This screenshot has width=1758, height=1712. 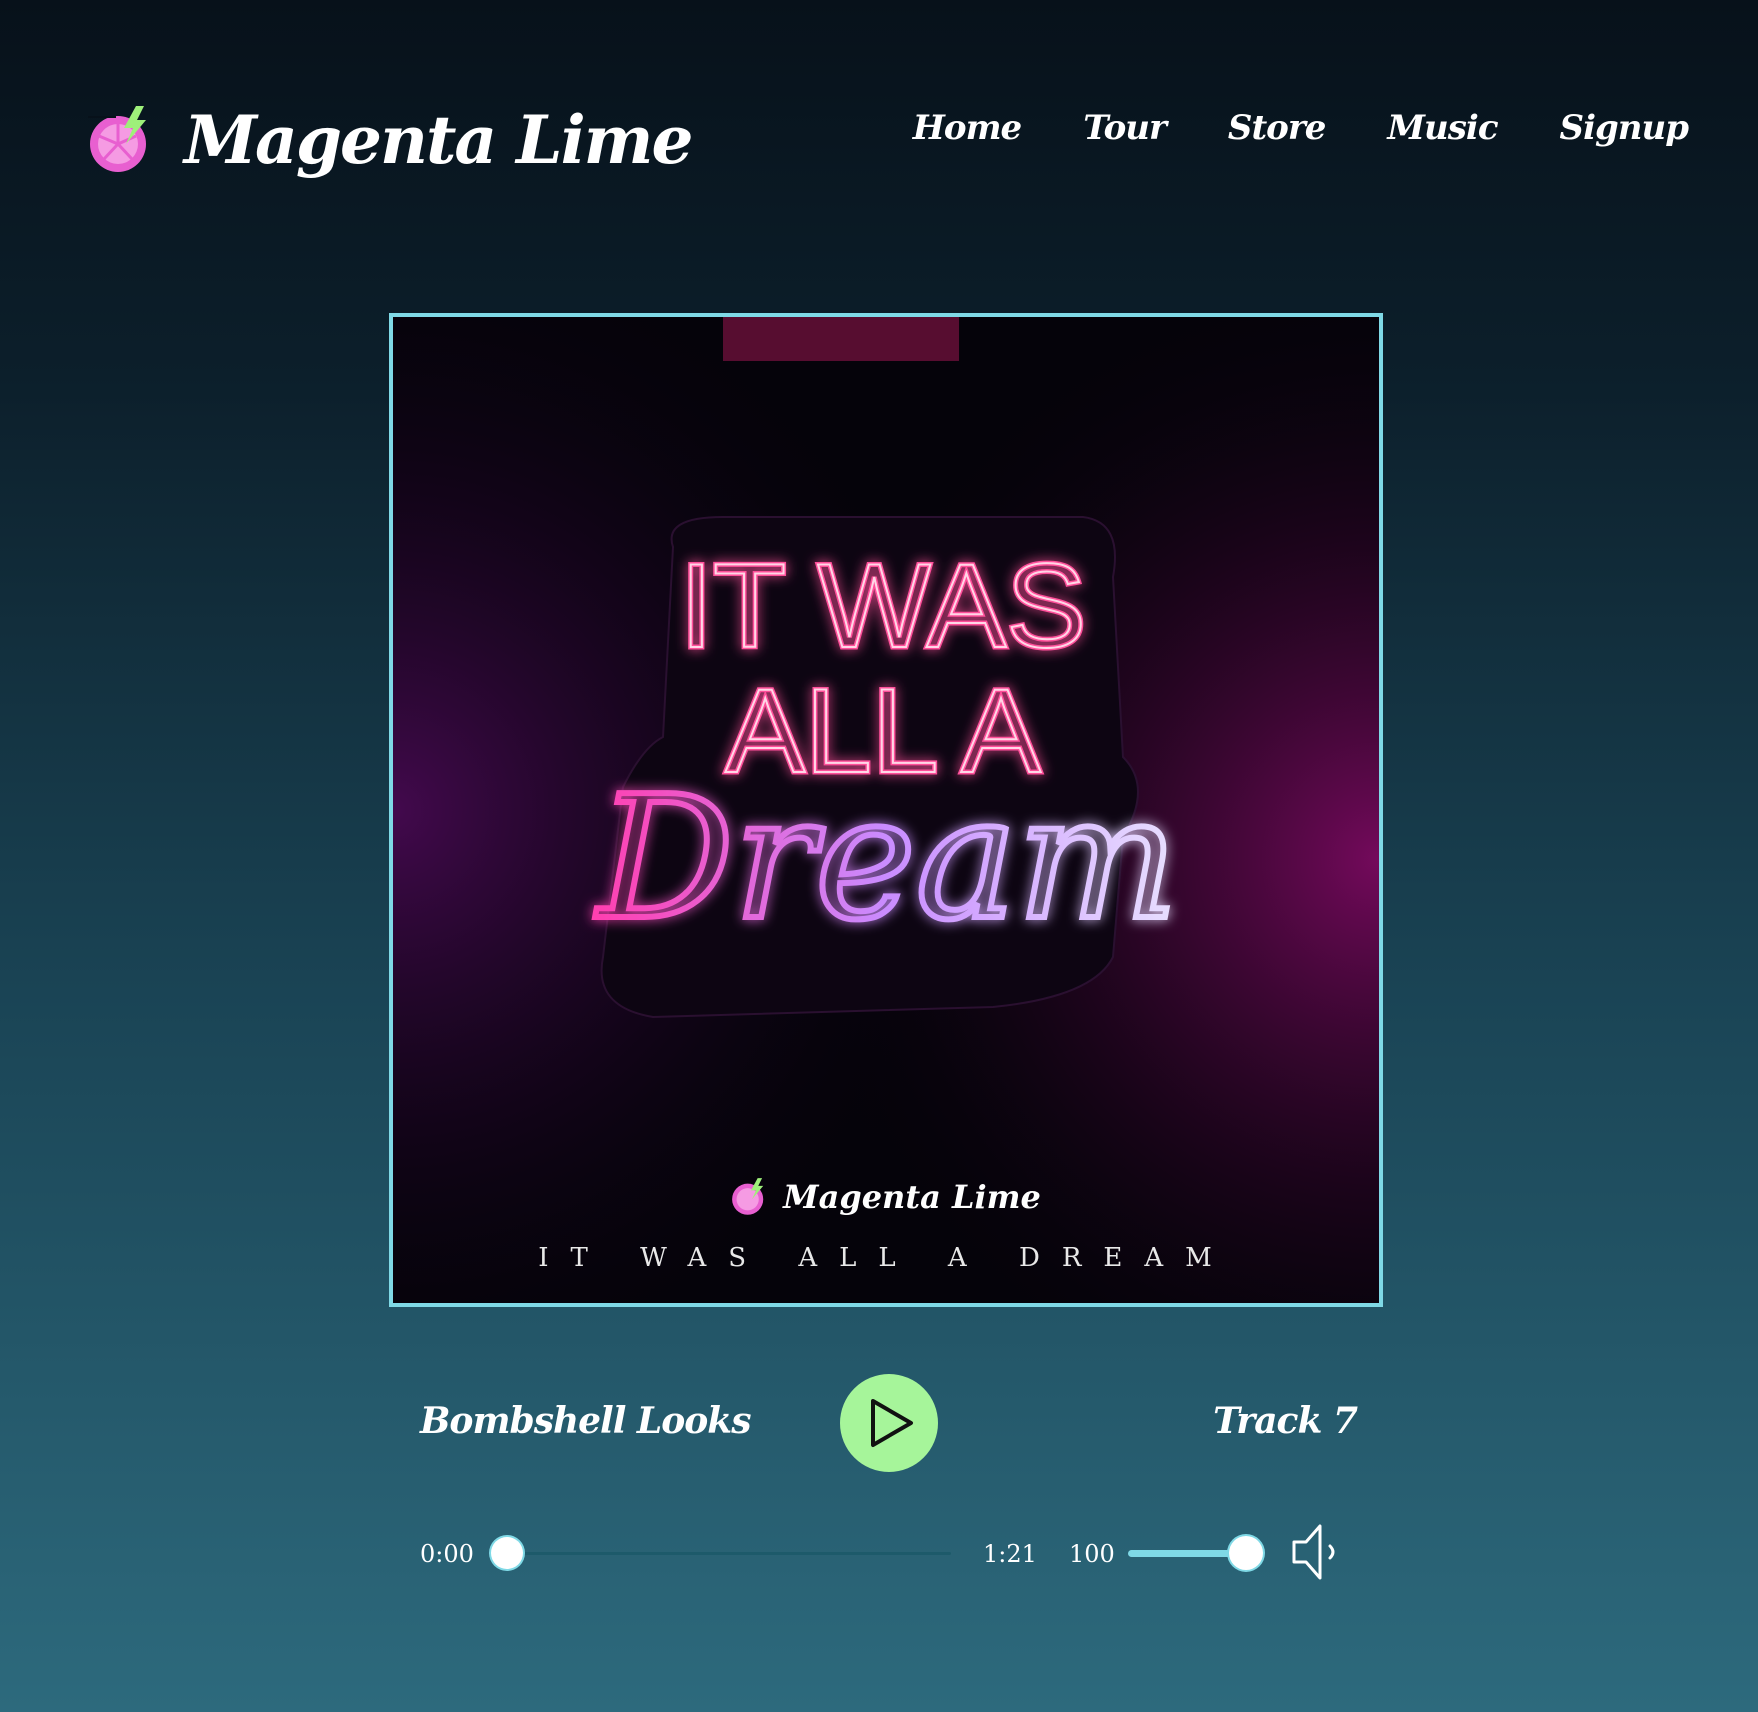 I want to click on play-button, so click(x=889, y=1423).